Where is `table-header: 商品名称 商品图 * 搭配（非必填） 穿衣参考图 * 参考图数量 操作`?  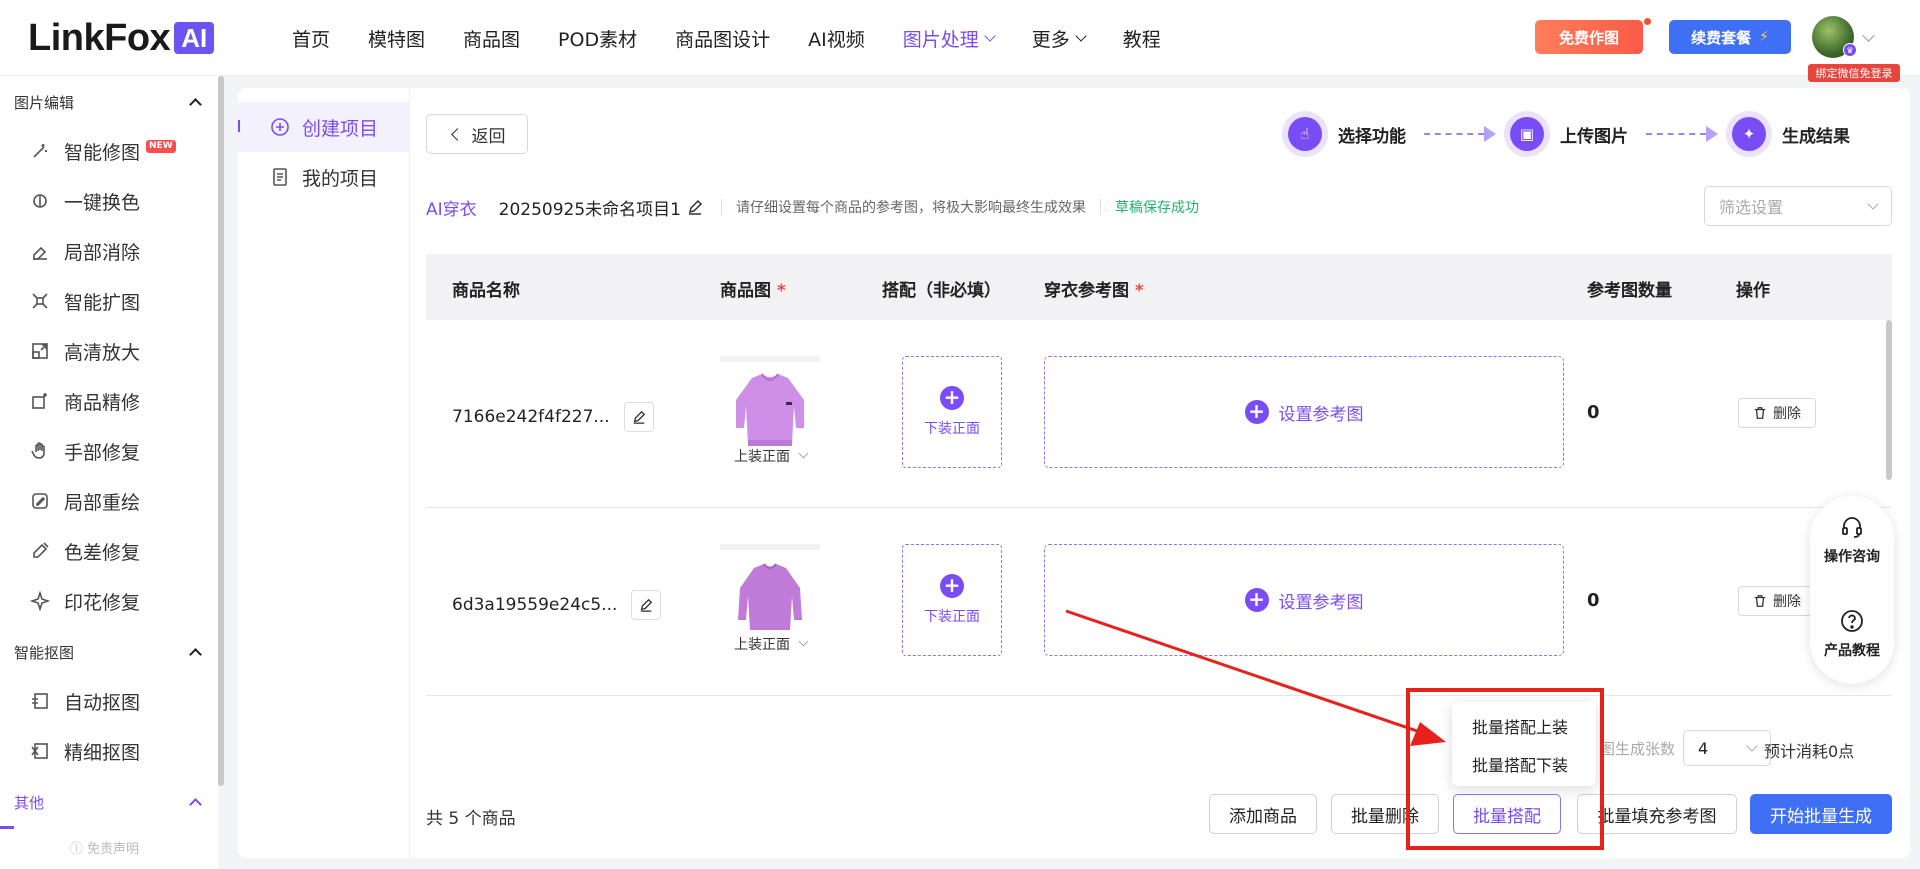
table-header: 商品名称 商品图 * 搭配（非必填） 穿衣参考图 * 参考图数量 操作 is located at coordinates (1159, 287).